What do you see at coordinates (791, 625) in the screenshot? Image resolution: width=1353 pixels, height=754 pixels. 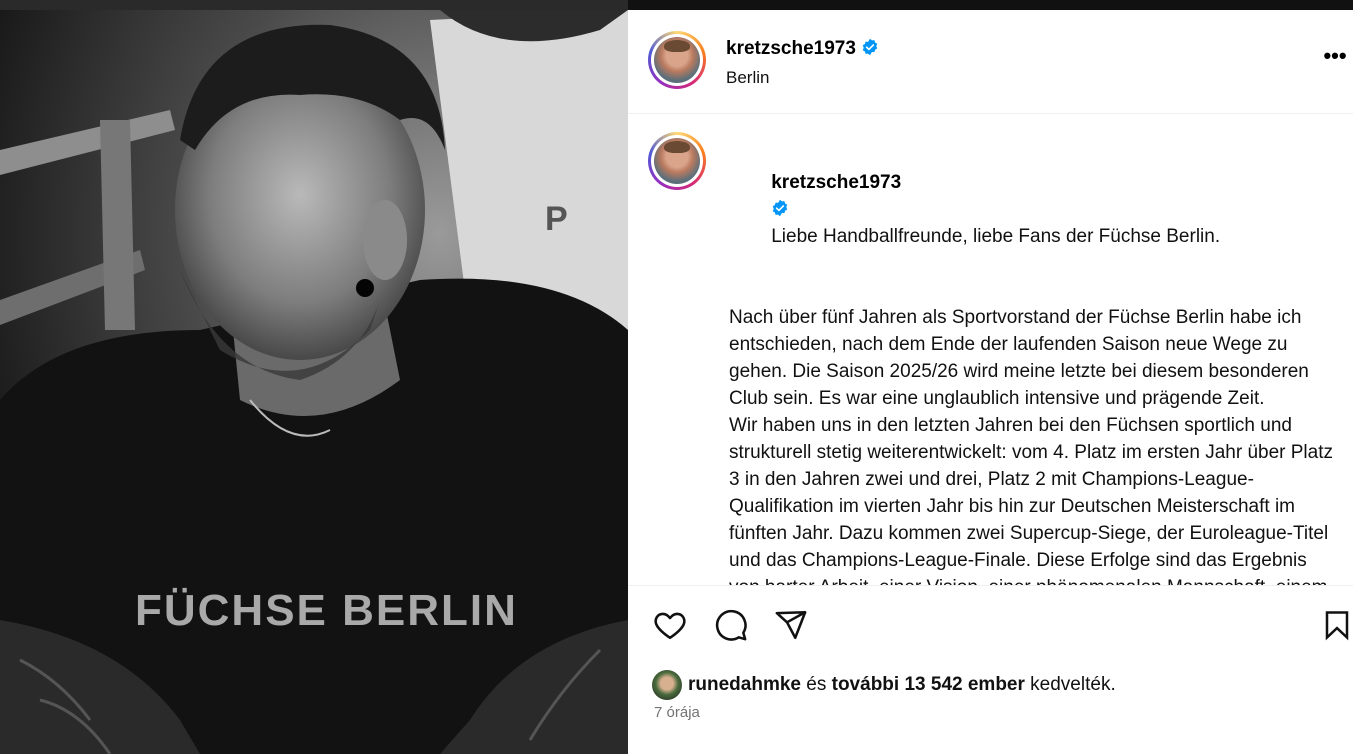 I see `share-icon` at bounding box center [791, 625].